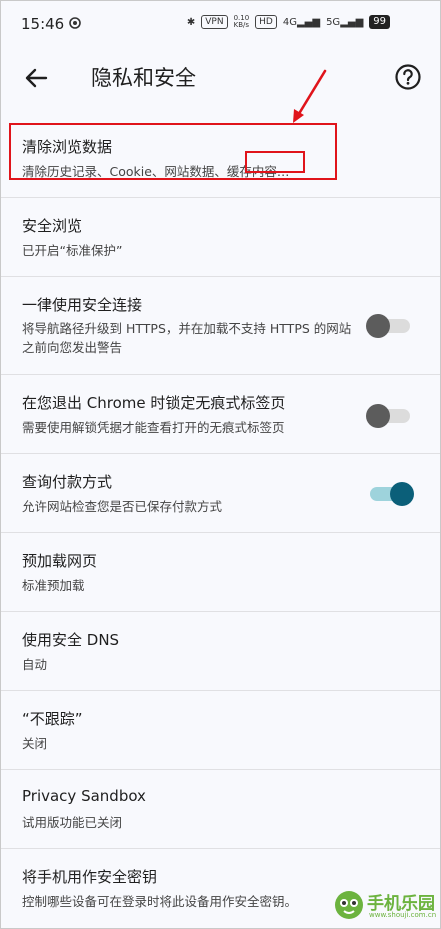 The height and width of the screenshot is (929, 441). I want to click on setting-title: 查询付款方式, so click(67, 482).